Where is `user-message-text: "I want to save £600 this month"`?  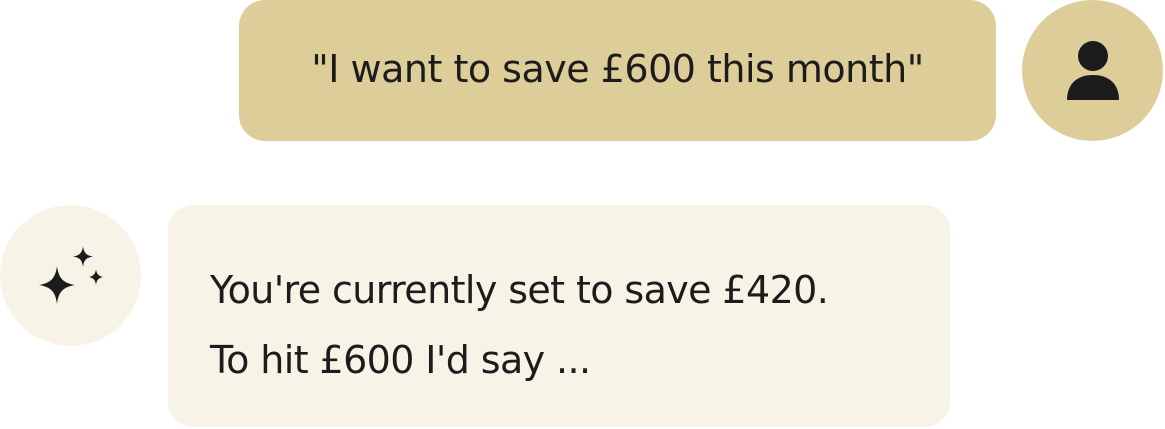 user-message-text: "I want to save £600 this month" is located at coordinates (617, 68).